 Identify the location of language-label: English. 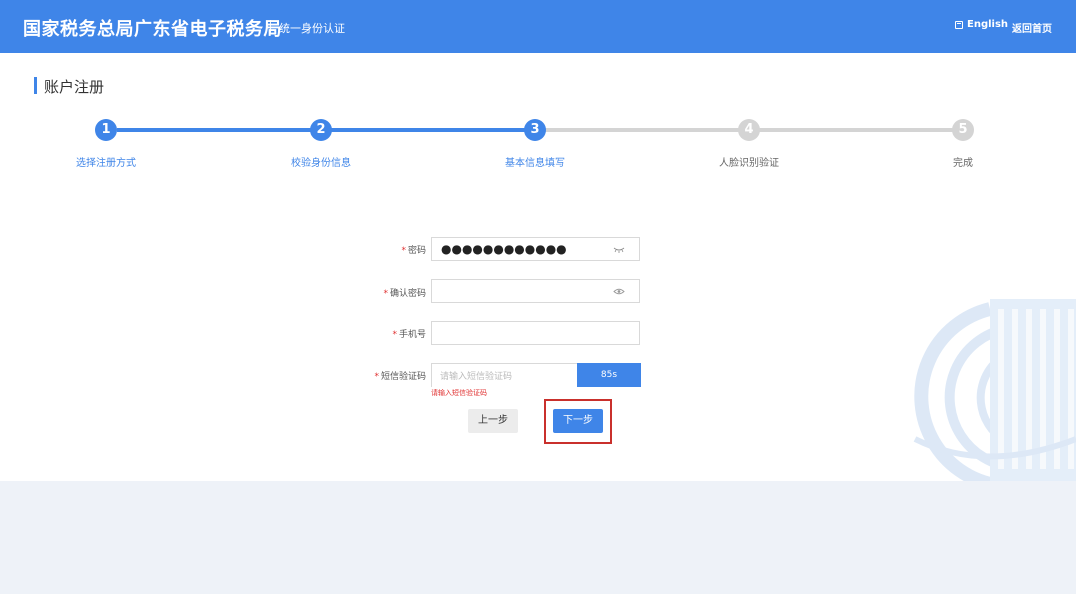
(988, 24).